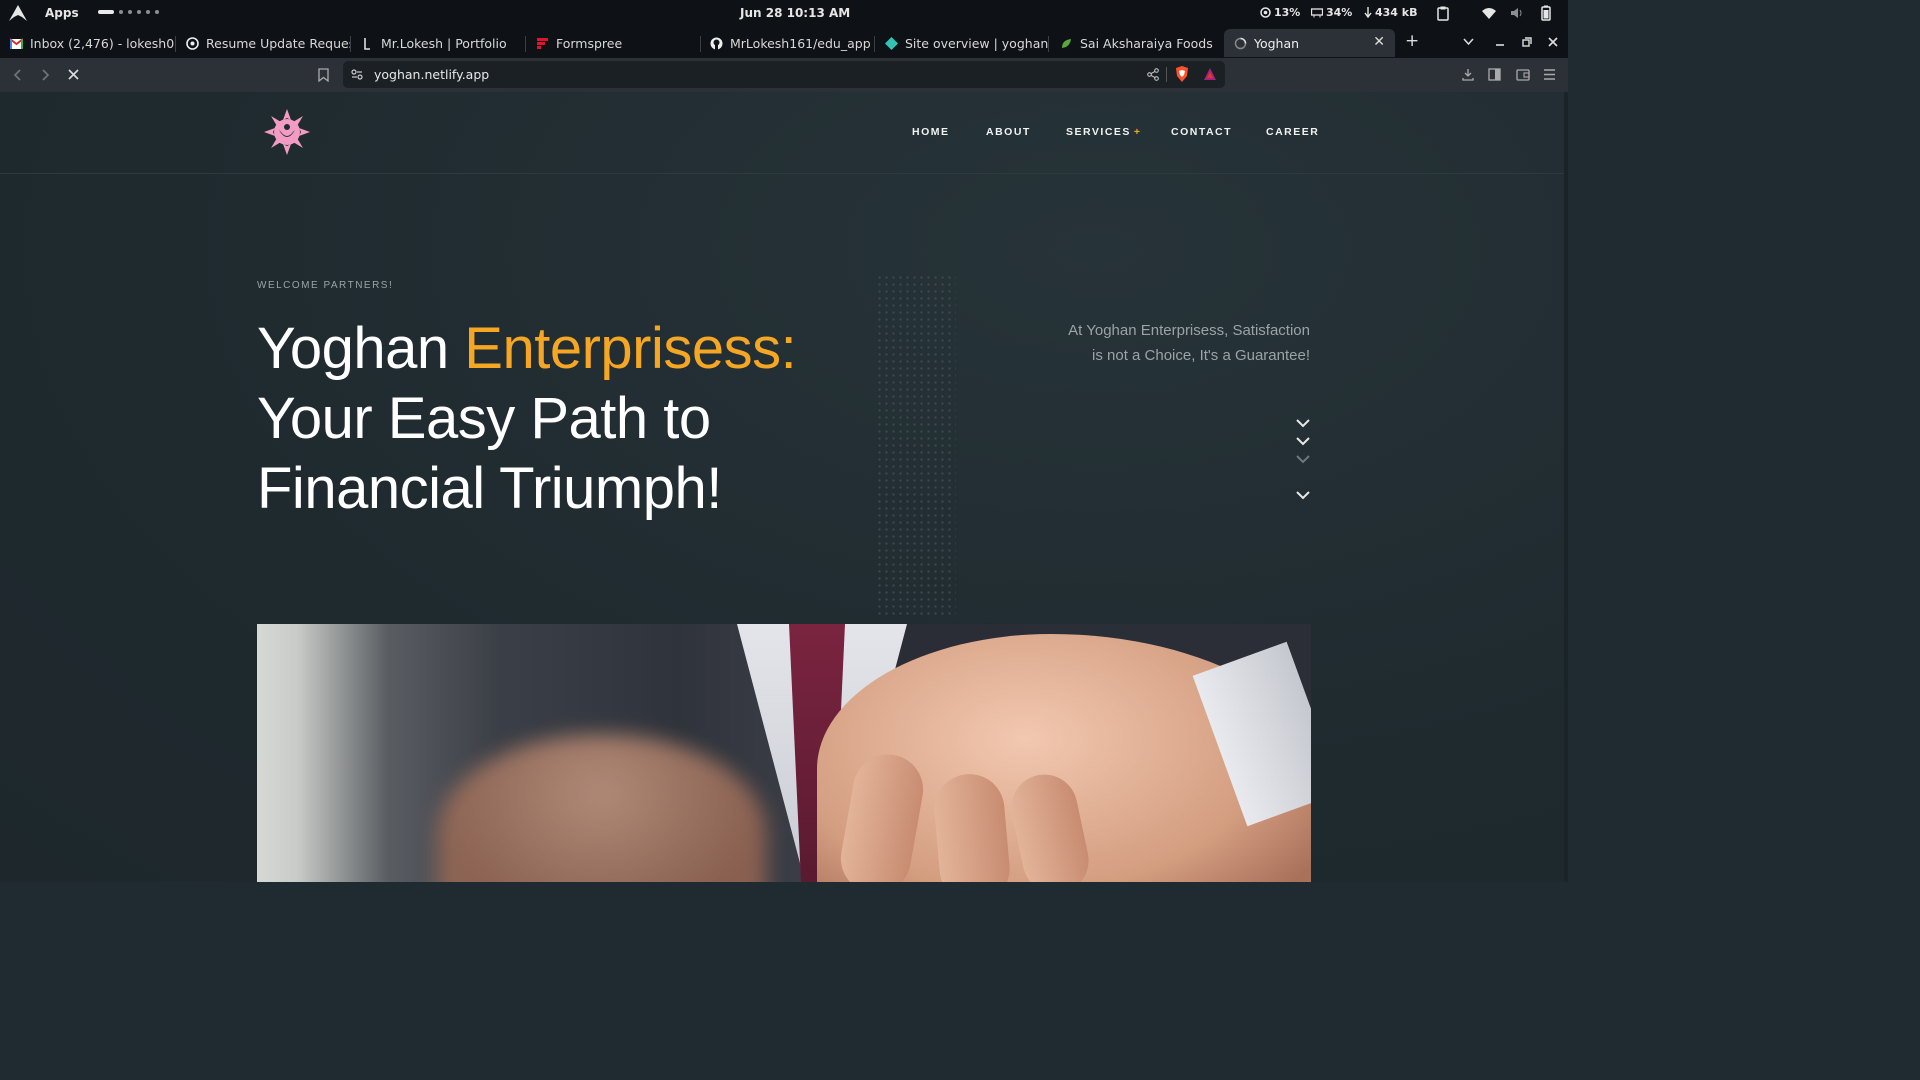 Image resolution: width=1920 pixels, height=1080 pixels. I want to click on apps-menu: Apps, so click(62, 13).